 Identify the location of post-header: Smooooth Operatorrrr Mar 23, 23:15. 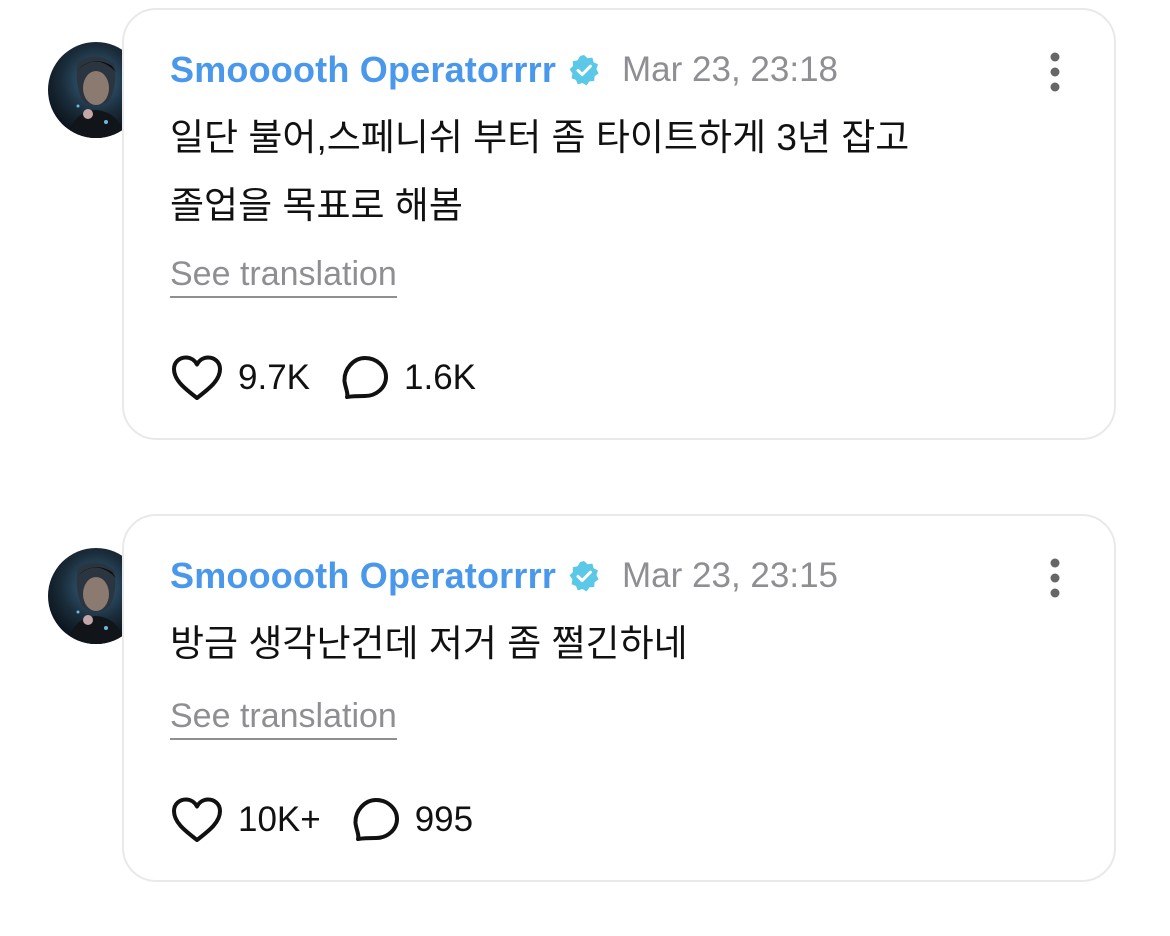
(504, 576).